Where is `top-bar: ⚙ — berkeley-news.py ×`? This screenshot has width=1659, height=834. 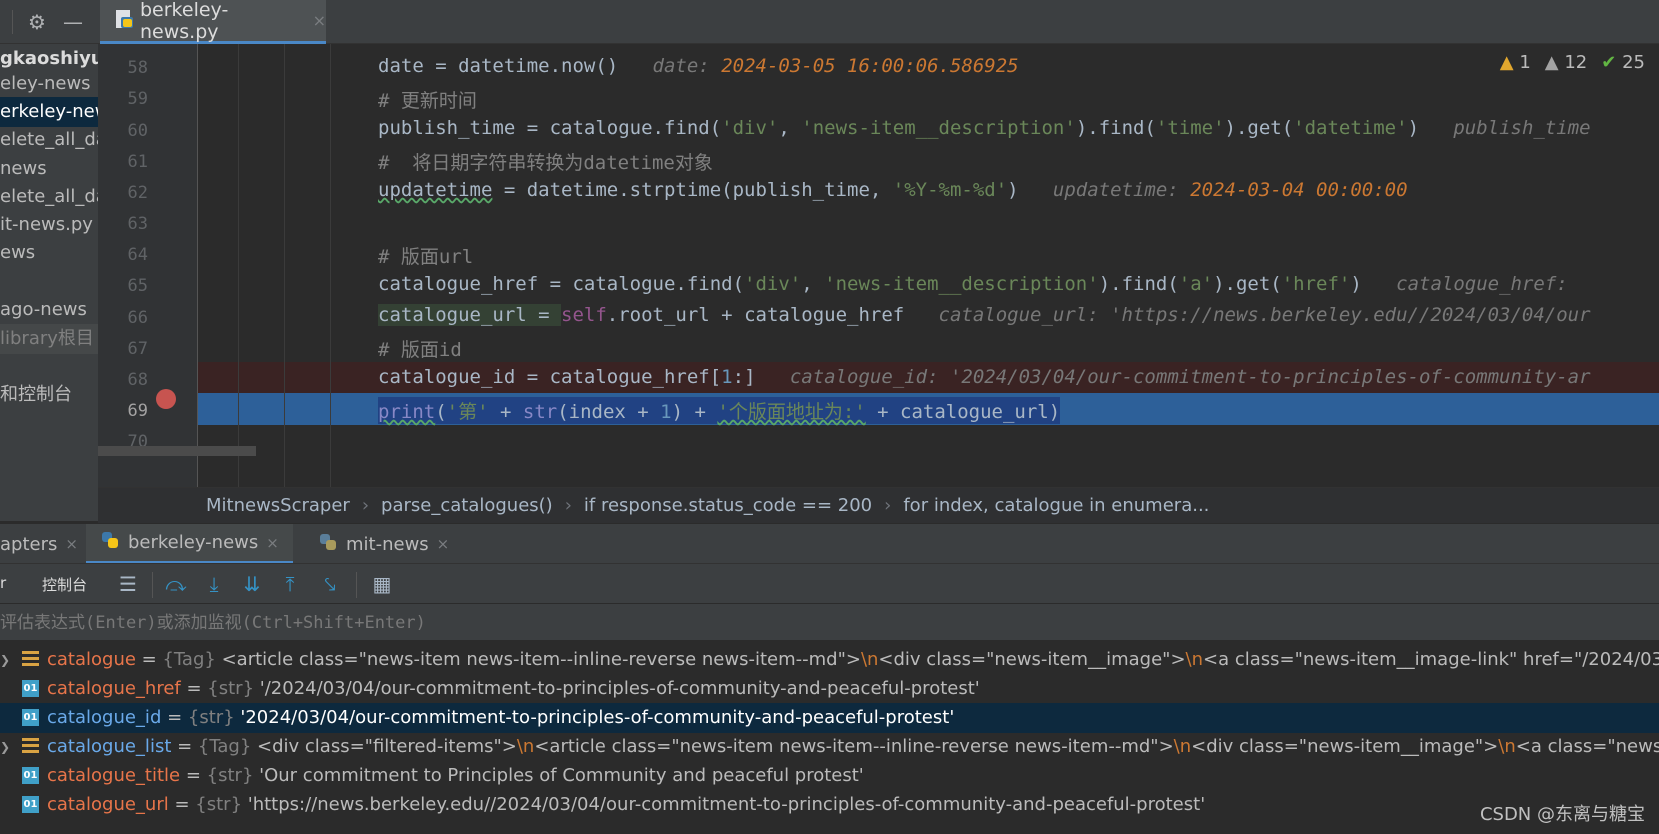
top-bar: ⚙ — berkeley-news.py × is located at coordinates (829, 22).